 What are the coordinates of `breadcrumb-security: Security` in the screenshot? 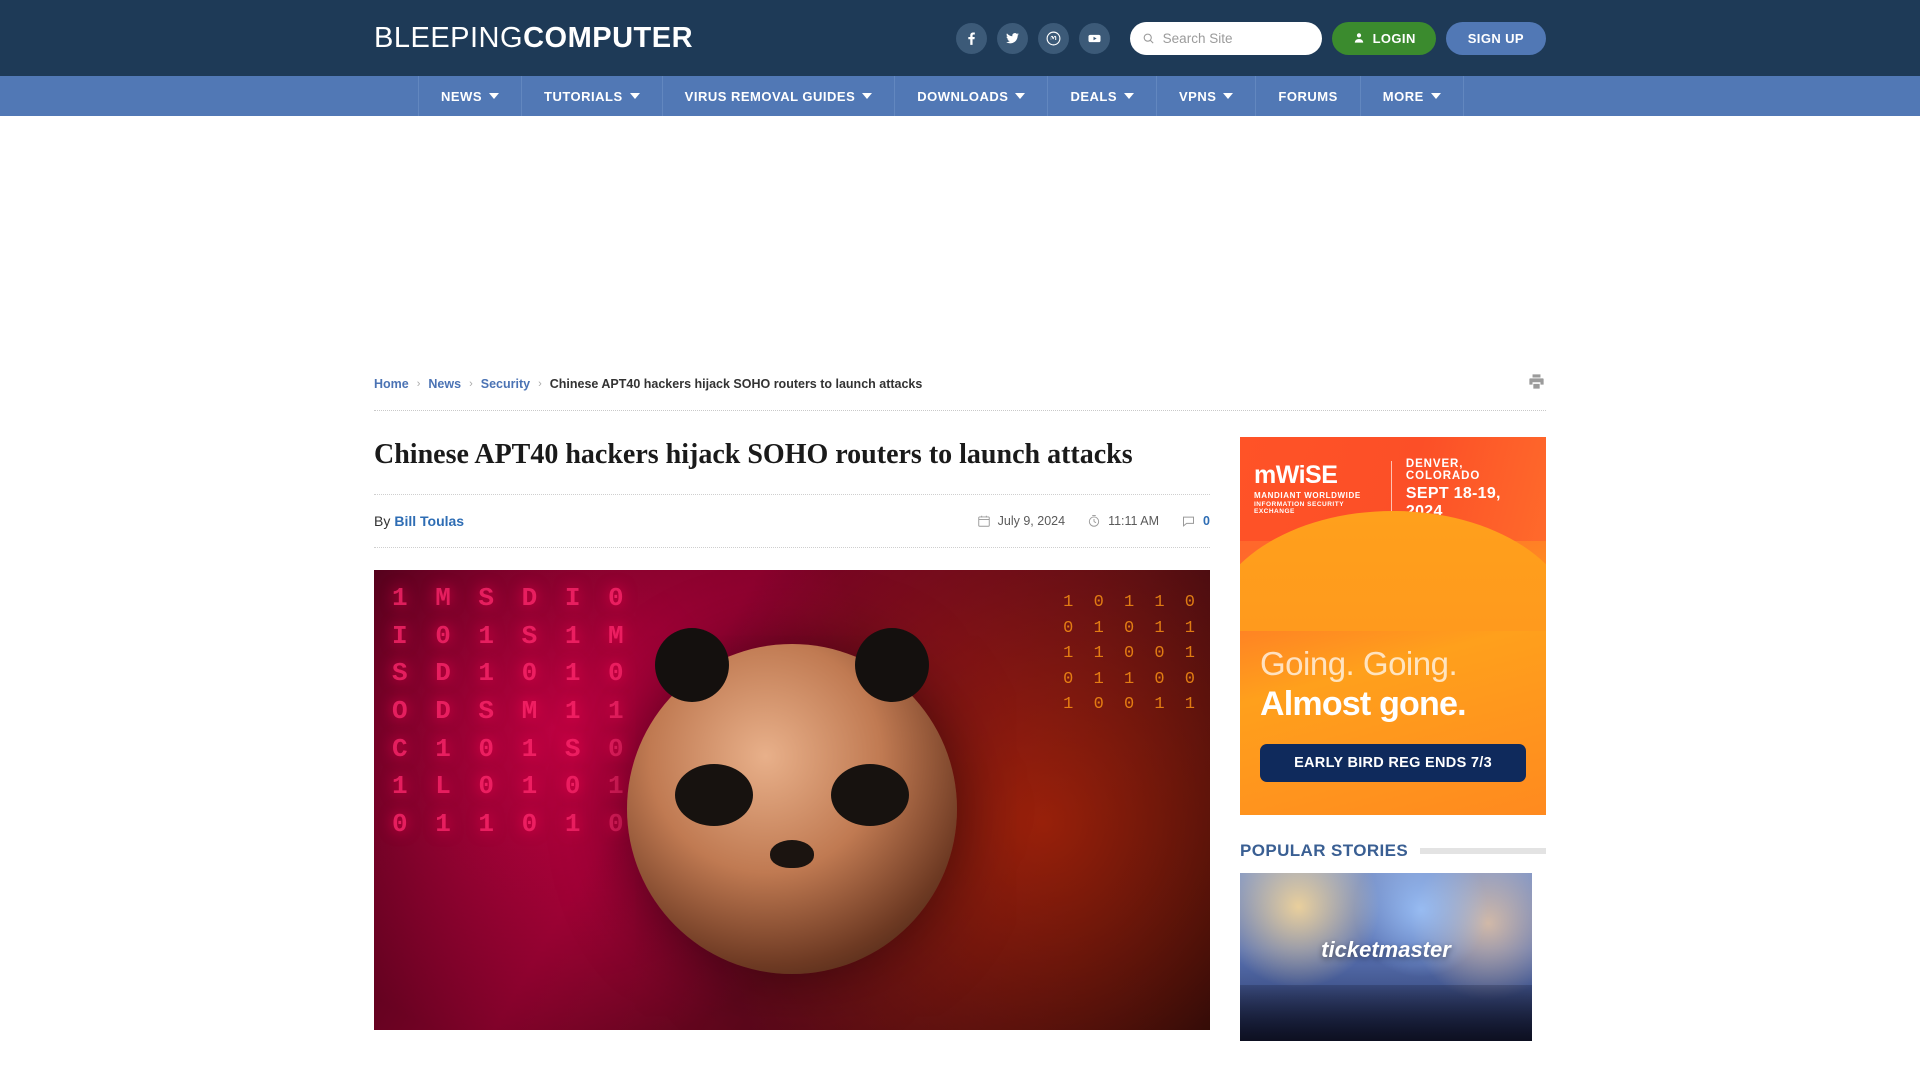 It's located at (505, 384).